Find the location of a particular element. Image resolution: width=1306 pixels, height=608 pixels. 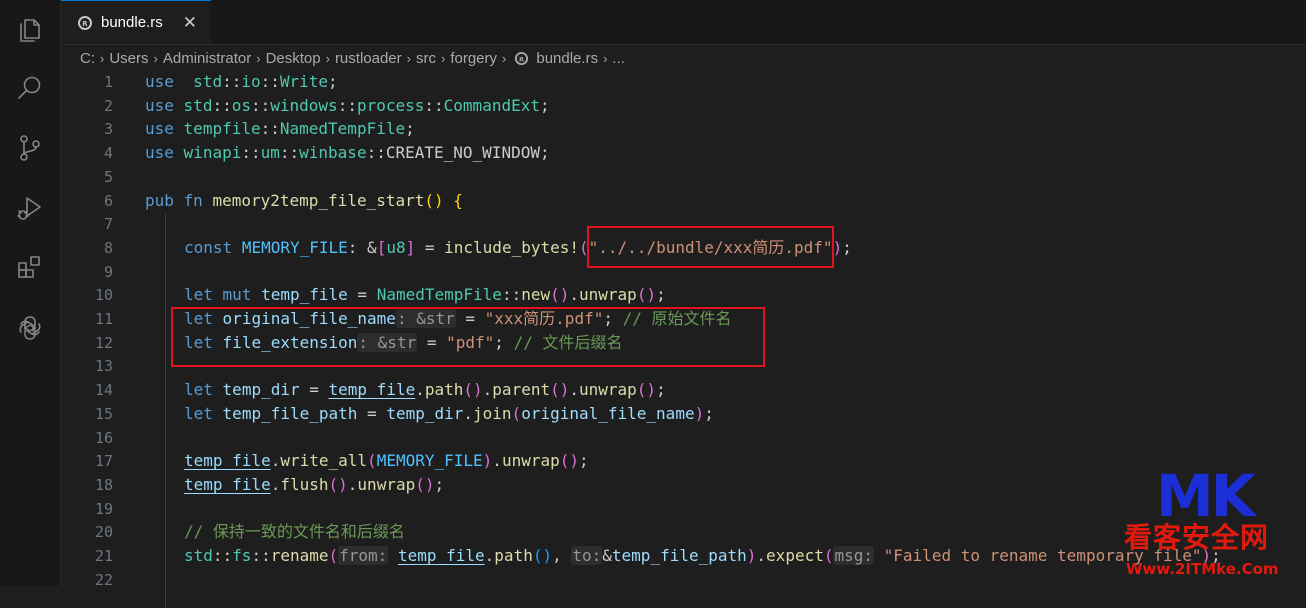

code-token: NamedTempFile is located at coordinates (342, 129).